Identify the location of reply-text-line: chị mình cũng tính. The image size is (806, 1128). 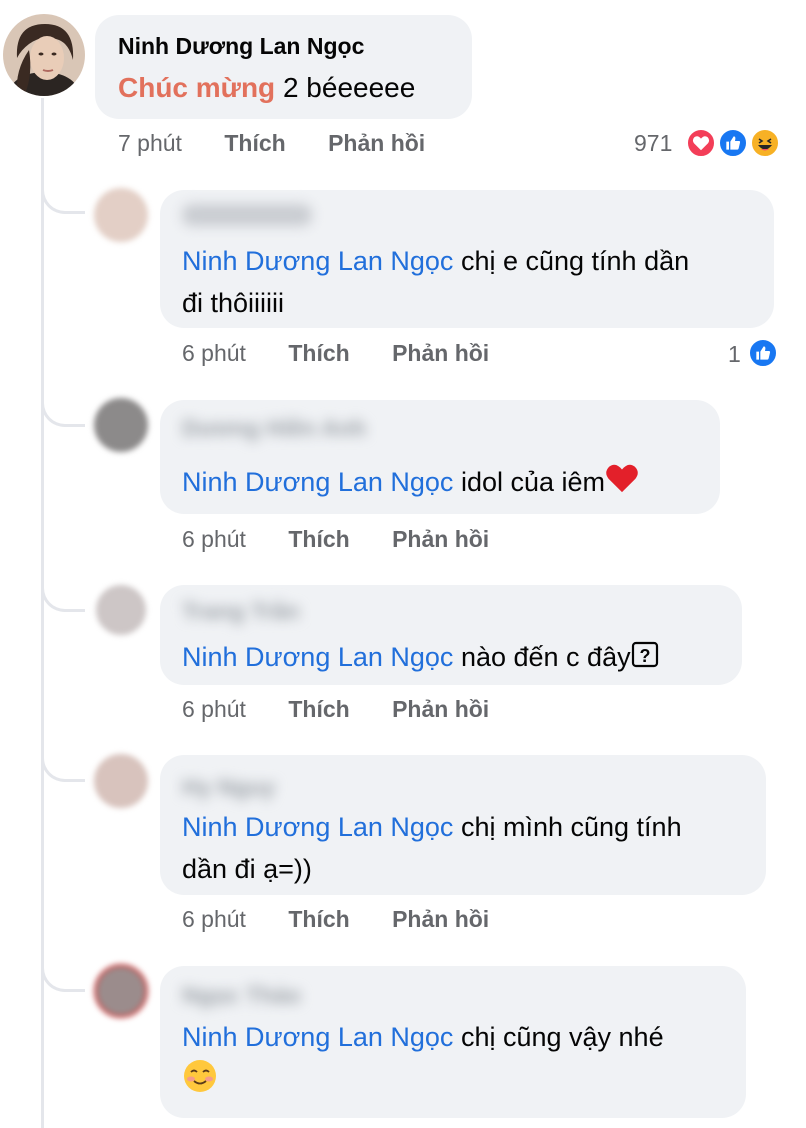
(571, 827).